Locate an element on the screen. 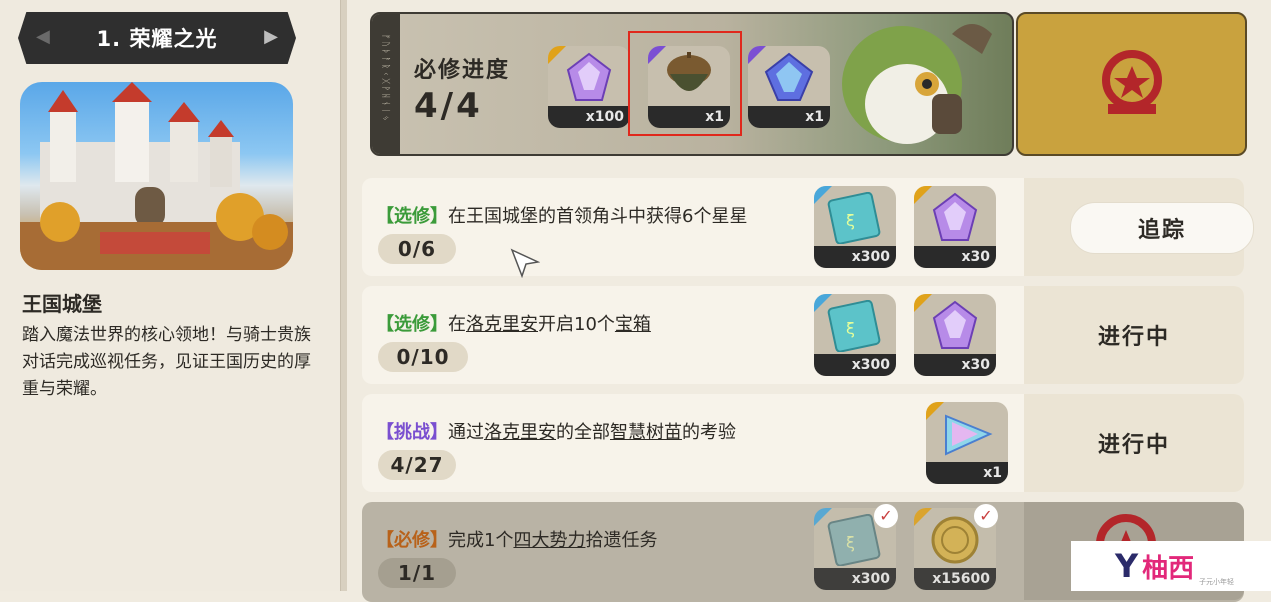  task-row: 【选修】 在洛克里安开启10个宝箱 0/10 ξ x300 x30 进行中 is located at coordinates (803, 335).